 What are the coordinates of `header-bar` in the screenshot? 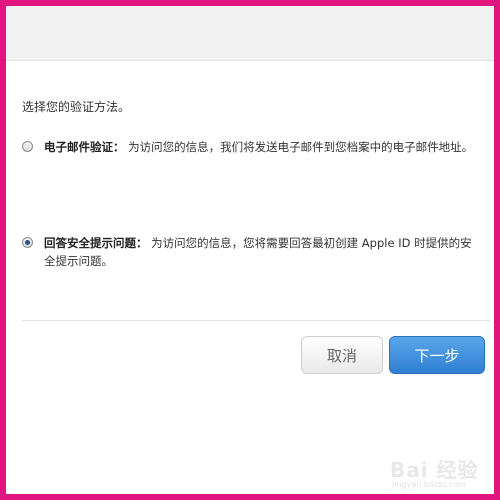 It's located at (250, 33).